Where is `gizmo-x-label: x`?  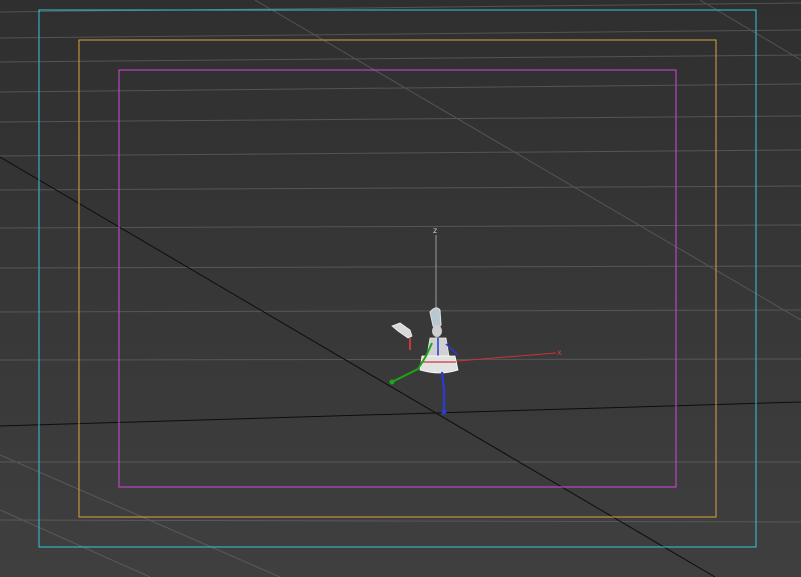 gizmo-x-label: x is located at coordinates (559, 352).